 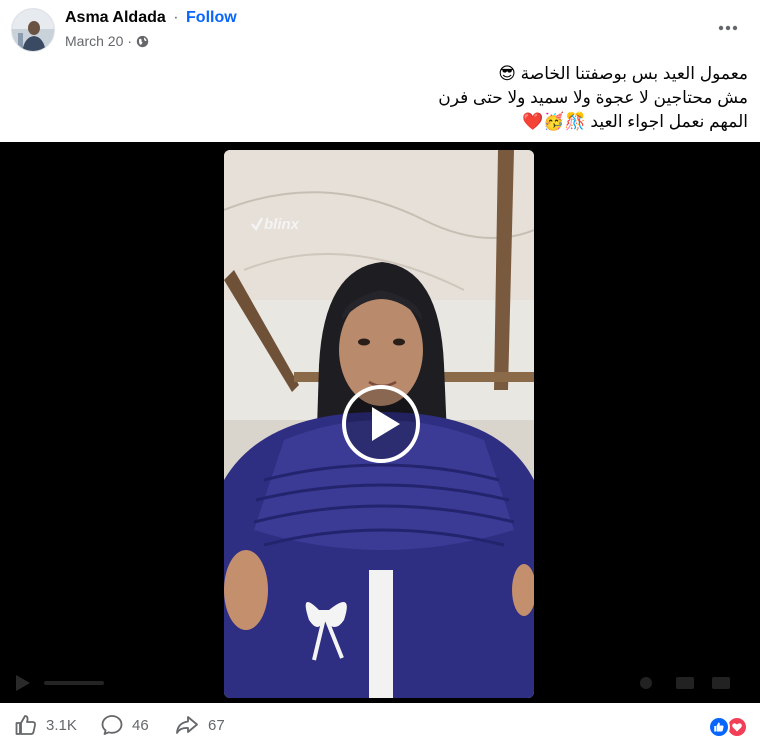 I want to click on comment-count: 46, so click(x=140, y=725).